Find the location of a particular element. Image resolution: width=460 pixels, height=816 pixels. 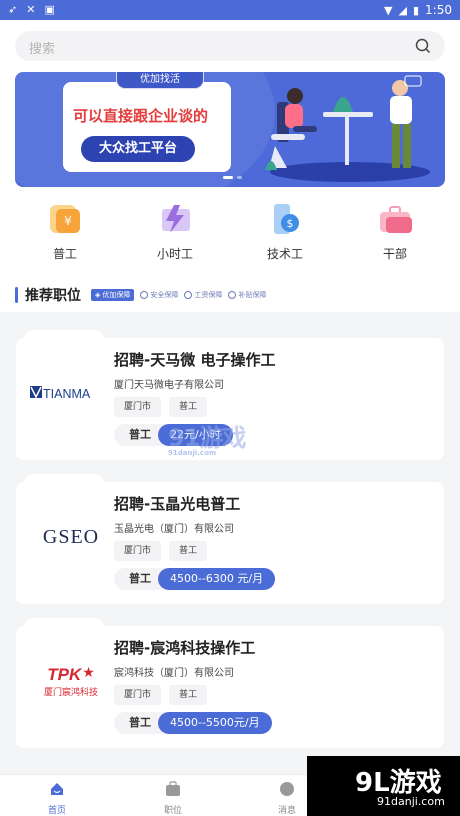

banner-headline: 可以直接跟企业谈的 is located at coordinates (141, 116).